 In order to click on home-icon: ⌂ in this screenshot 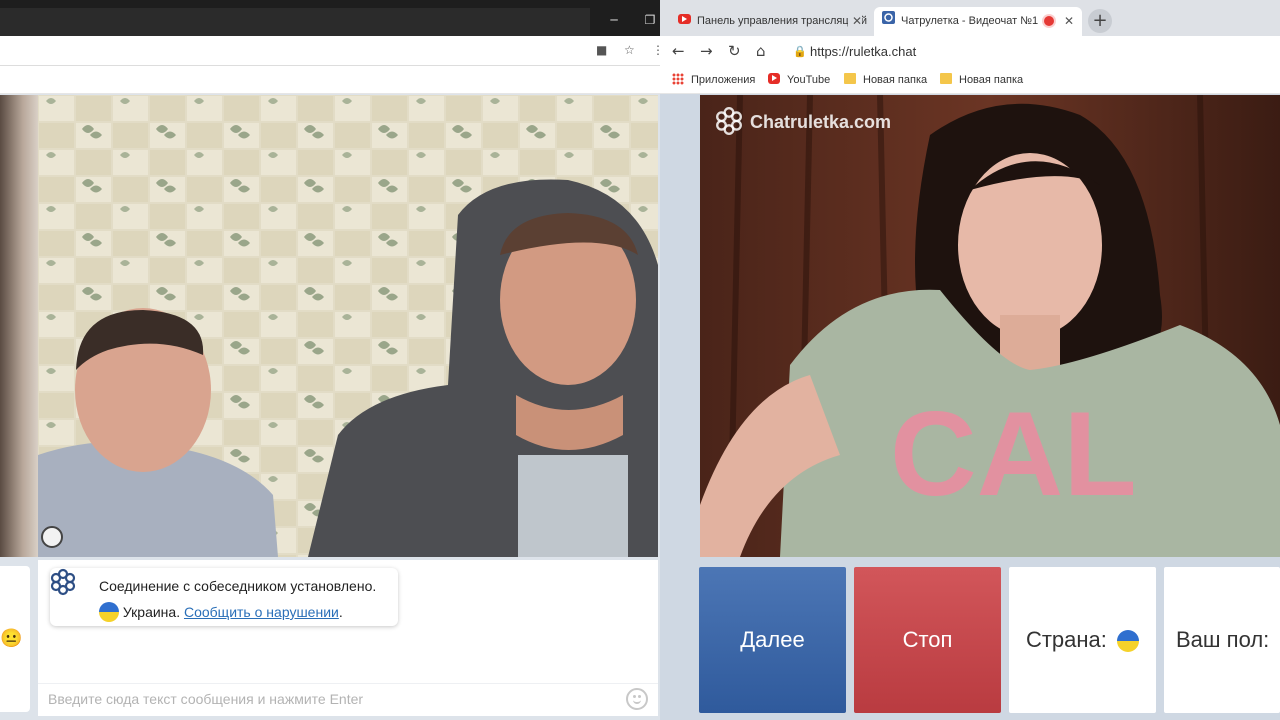, I will do `click(761, 51)`.